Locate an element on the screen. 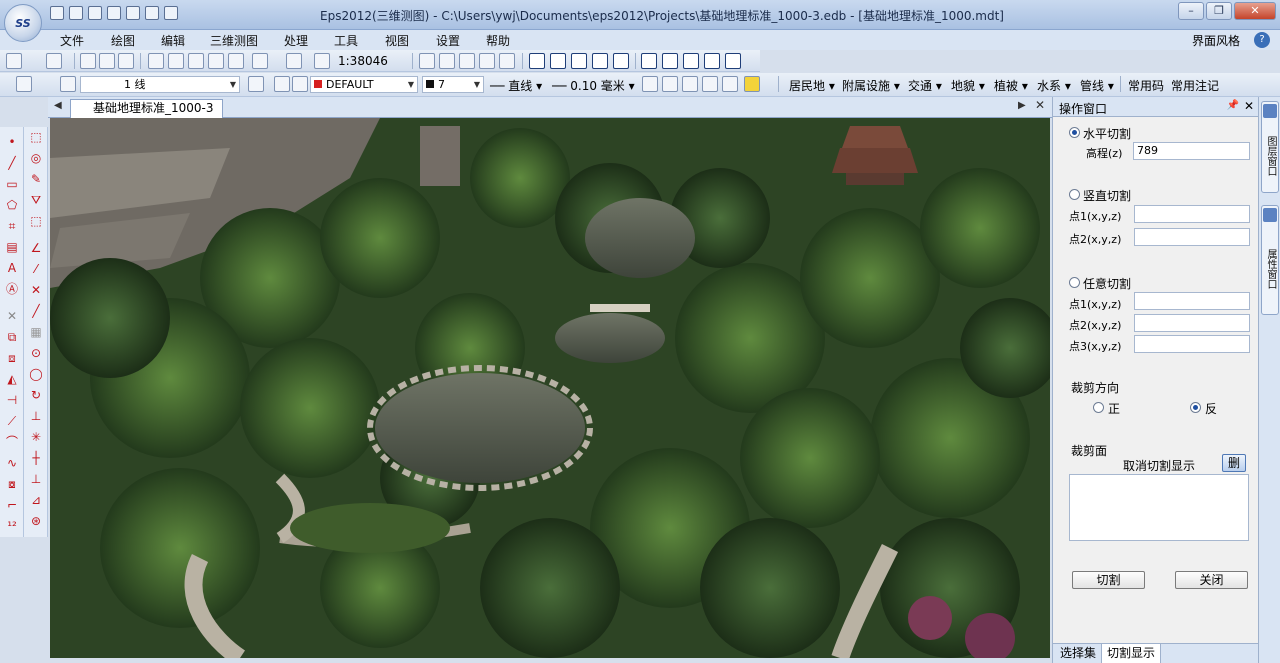 This screenshot has height=663, width=1280. paste-icon is located at coordinates (126, 61).